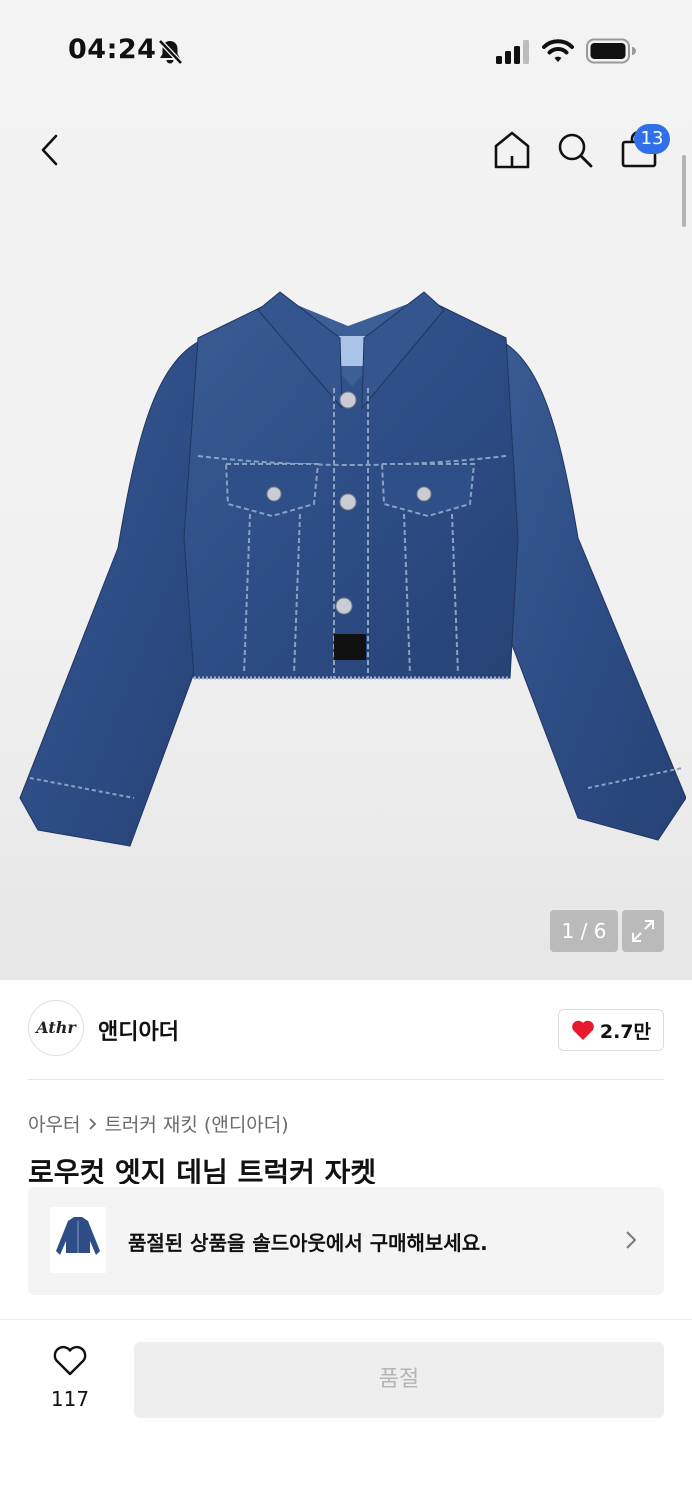  I want to click on product-title: 로우컷 엣지 데님 트럭커 자켓, so click(202, 1170).